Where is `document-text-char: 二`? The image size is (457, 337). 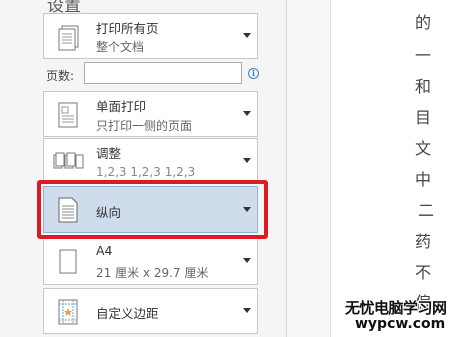
document-text-char: 二 is located at coordinates (426, 210).